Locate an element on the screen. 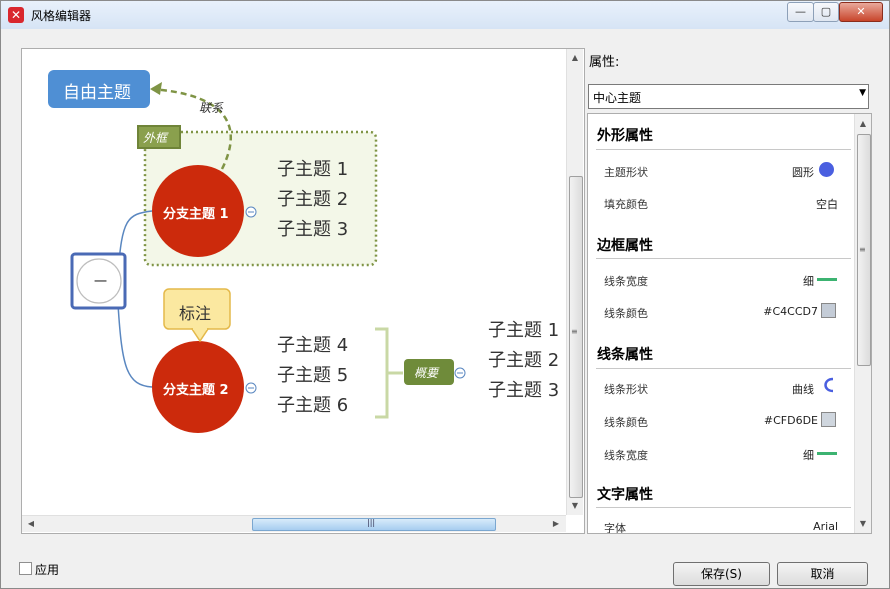  border-line-width-value: 细 is located at coordinates (791, 281).